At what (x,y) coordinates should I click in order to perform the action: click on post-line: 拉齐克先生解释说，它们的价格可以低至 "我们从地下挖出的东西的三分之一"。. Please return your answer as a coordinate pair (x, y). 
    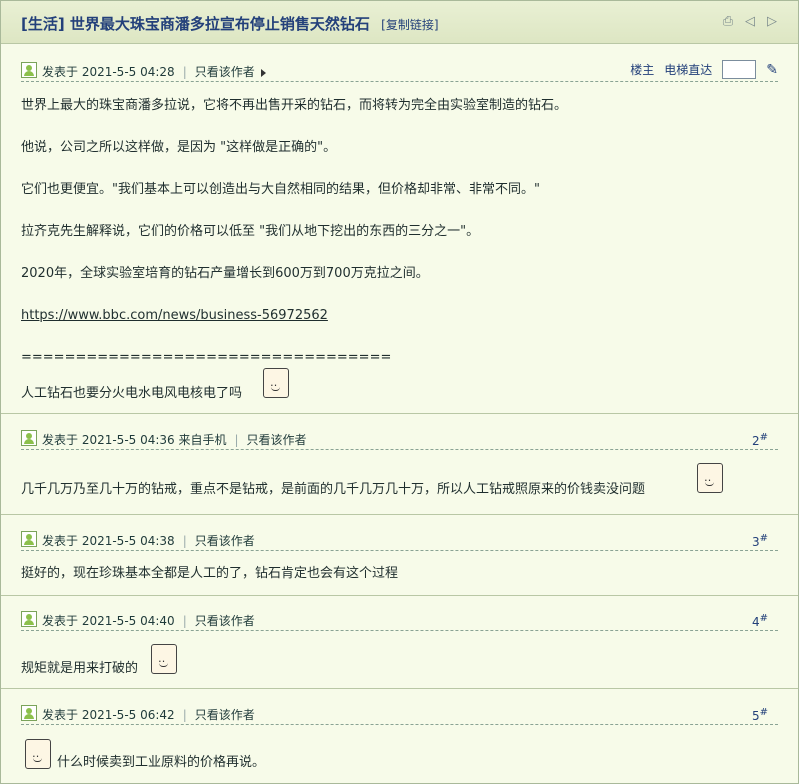
    Looking at the image, I should click on (250, 231).